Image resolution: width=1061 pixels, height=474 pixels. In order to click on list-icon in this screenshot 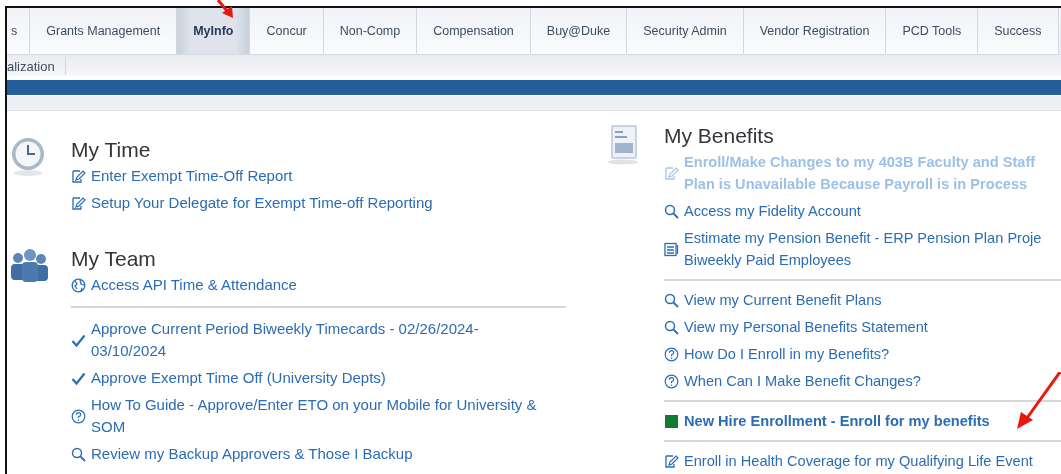, I will do `click(671, 249)`.